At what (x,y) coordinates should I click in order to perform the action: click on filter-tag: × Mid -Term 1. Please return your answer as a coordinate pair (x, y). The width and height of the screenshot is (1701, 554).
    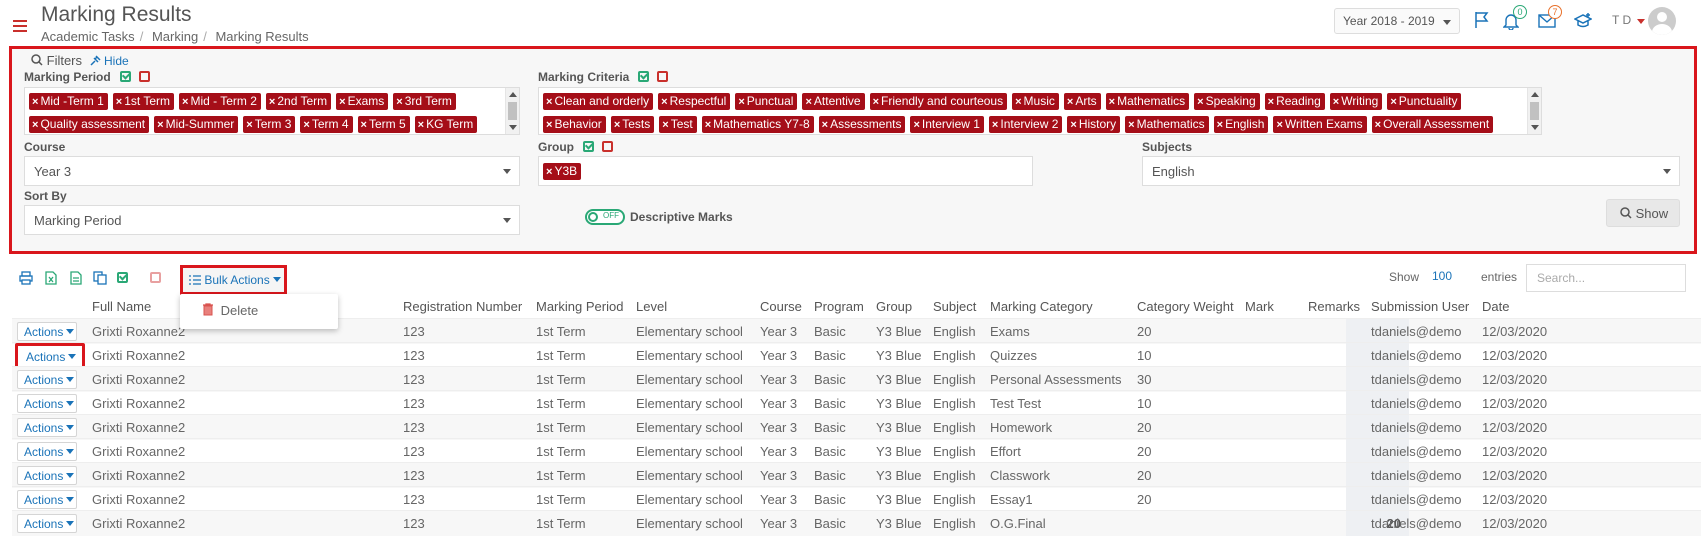
    Looking at the image, I should click on (68, 101).